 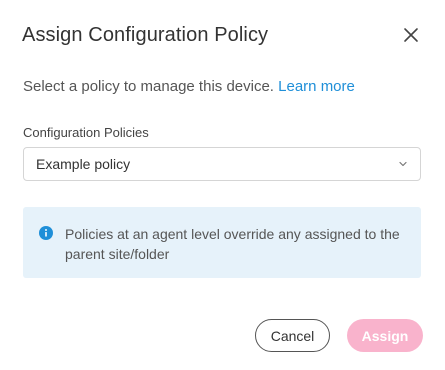 I want to click on close-icon, so click(x=411, y=35).